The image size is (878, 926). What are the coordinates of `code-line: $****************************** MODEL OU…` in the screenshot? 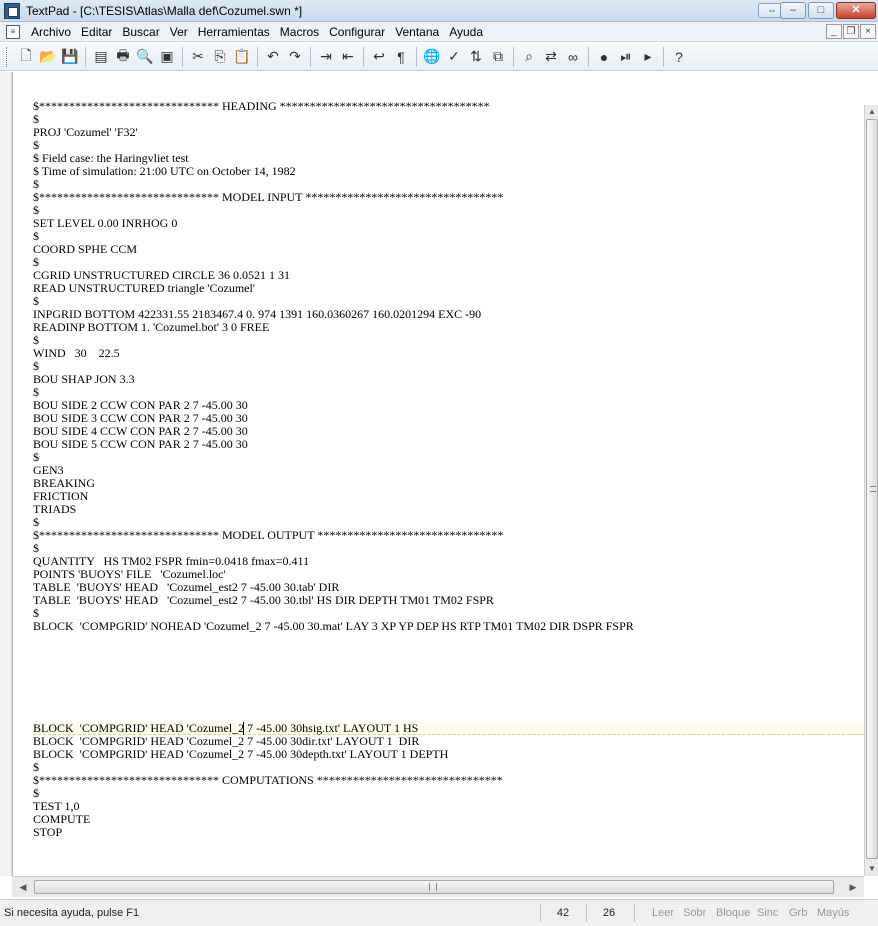 It's located at (268, 535).